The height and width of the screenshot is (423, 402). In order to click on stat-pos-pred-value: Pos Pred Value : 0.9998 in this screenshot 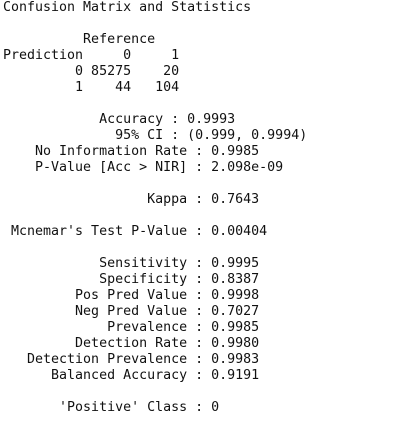, I will do `click(131, 295)`.